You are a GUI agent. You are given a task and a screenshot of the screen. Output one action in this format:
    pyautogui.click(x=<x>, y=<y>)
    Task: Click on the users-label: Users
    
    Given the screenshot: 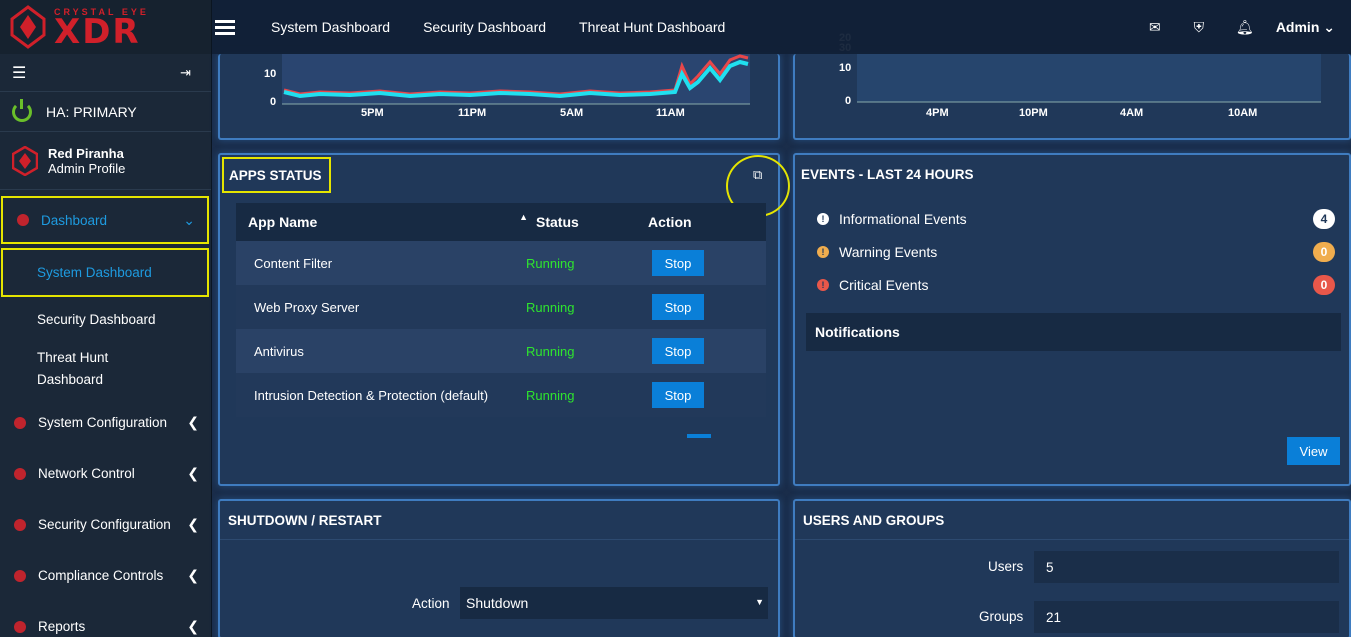 What is the action you would take?
    pyautogui.click(x=1006, y=566)
    